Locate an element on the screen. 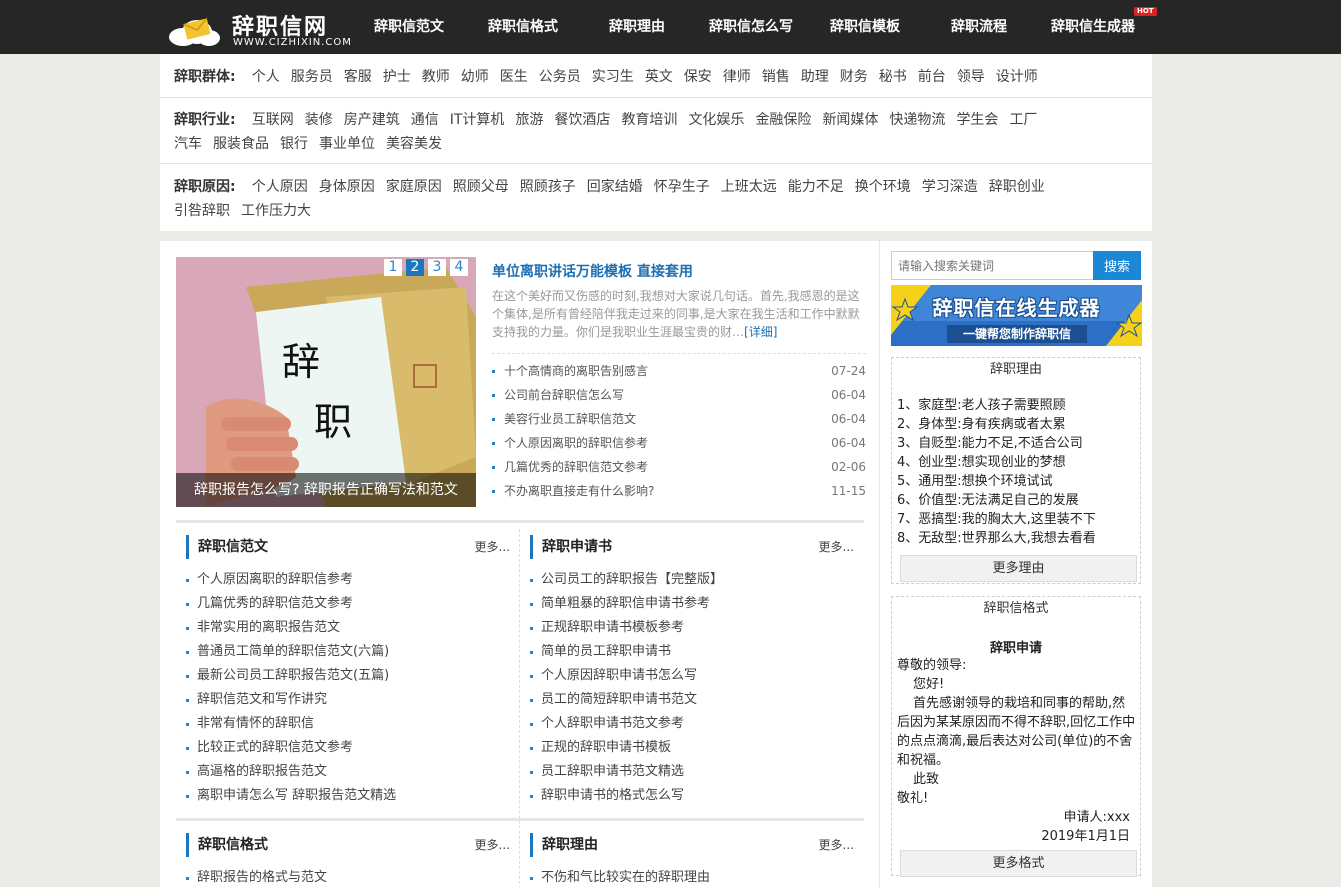 The image size is (1341, 887). nav-how-to-write: 辞职信怎么写 is located at coordinates (751, 27).